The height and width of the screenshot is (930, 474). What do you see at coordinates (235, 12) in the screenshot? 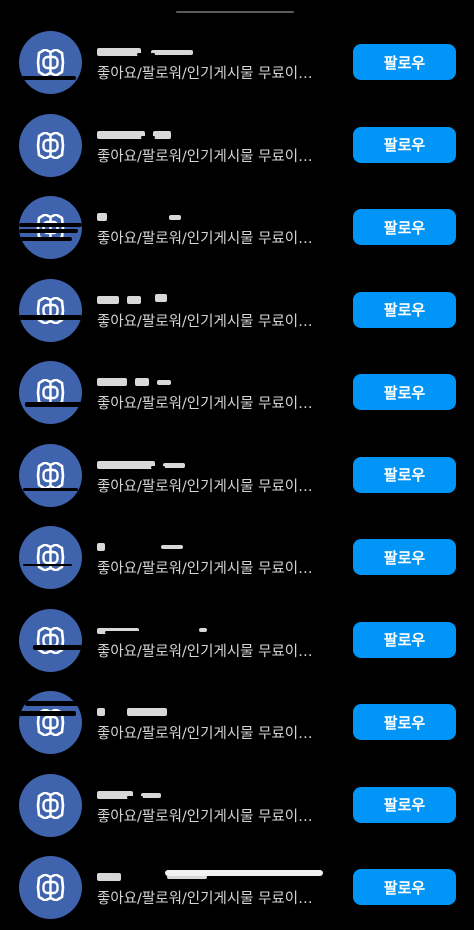
I see `sheet-drag-handle` at bounding box center [235, 12].